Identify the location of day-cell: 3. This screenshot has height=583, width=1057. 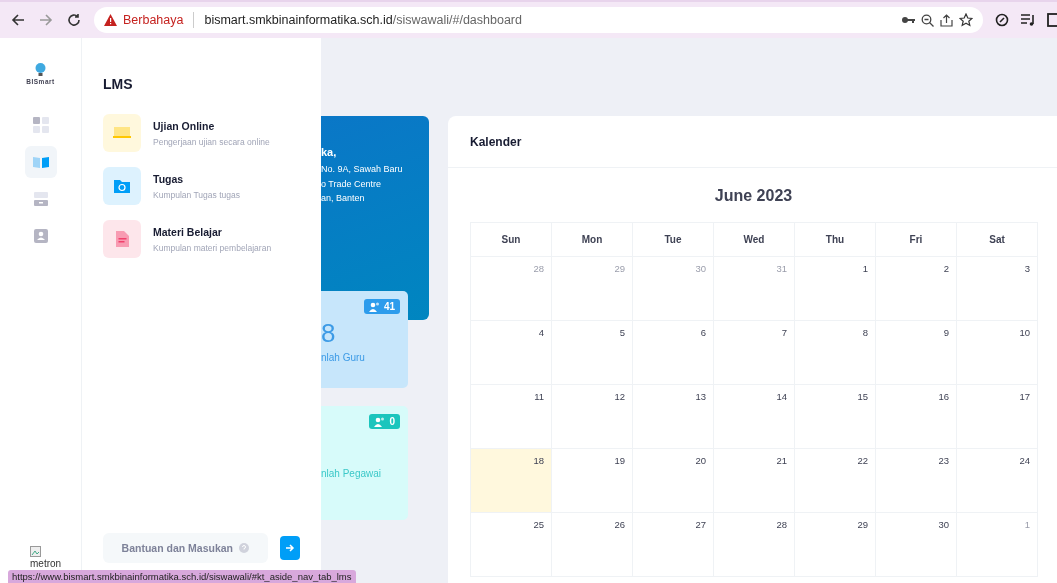
(997, 289).